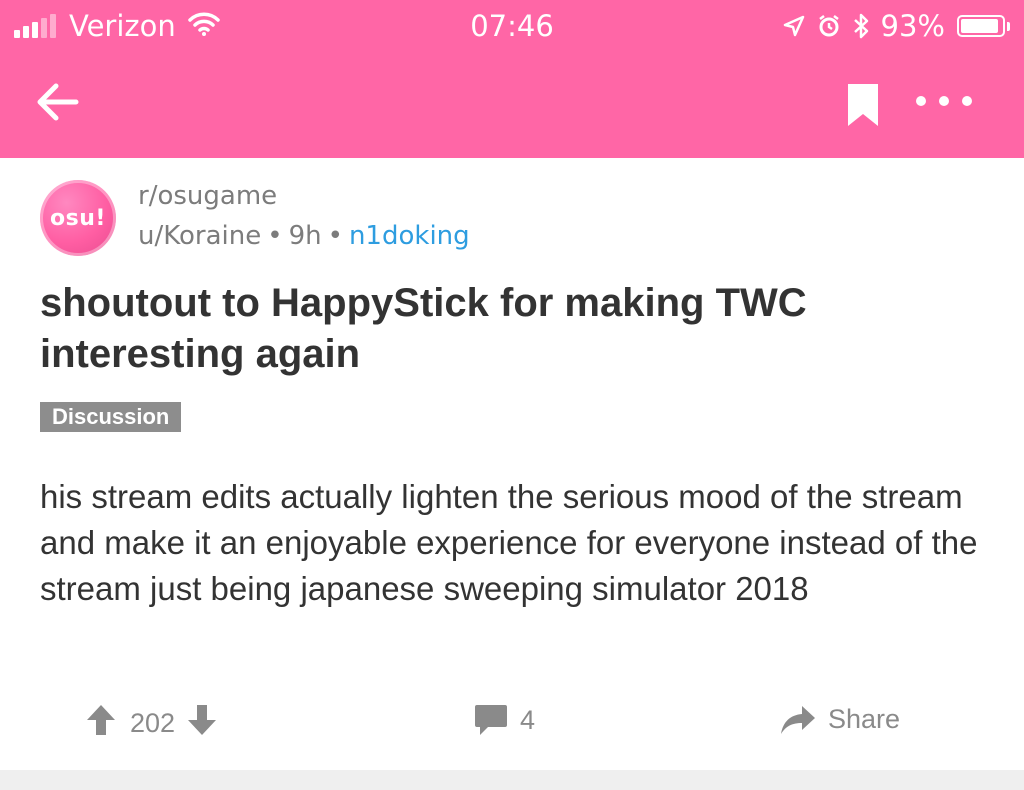 This screenshot has height=790, width=1024. I want to click on more-options-button, so click(944, 101).